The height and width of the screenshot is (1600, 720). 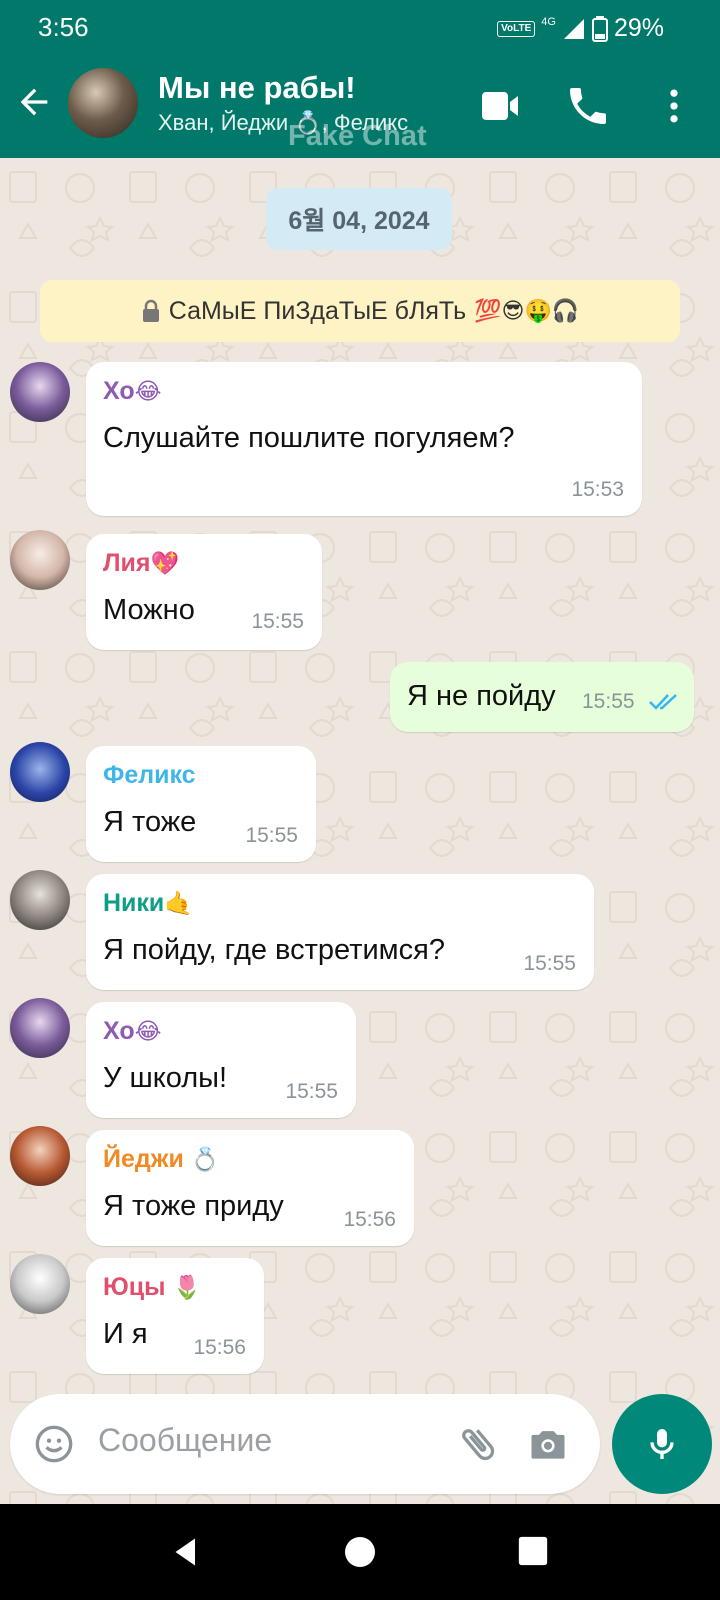 What do you see at coordinates (150, 310) in the screenshot?
I see `lock-icon` at bounding box center [150, 310].